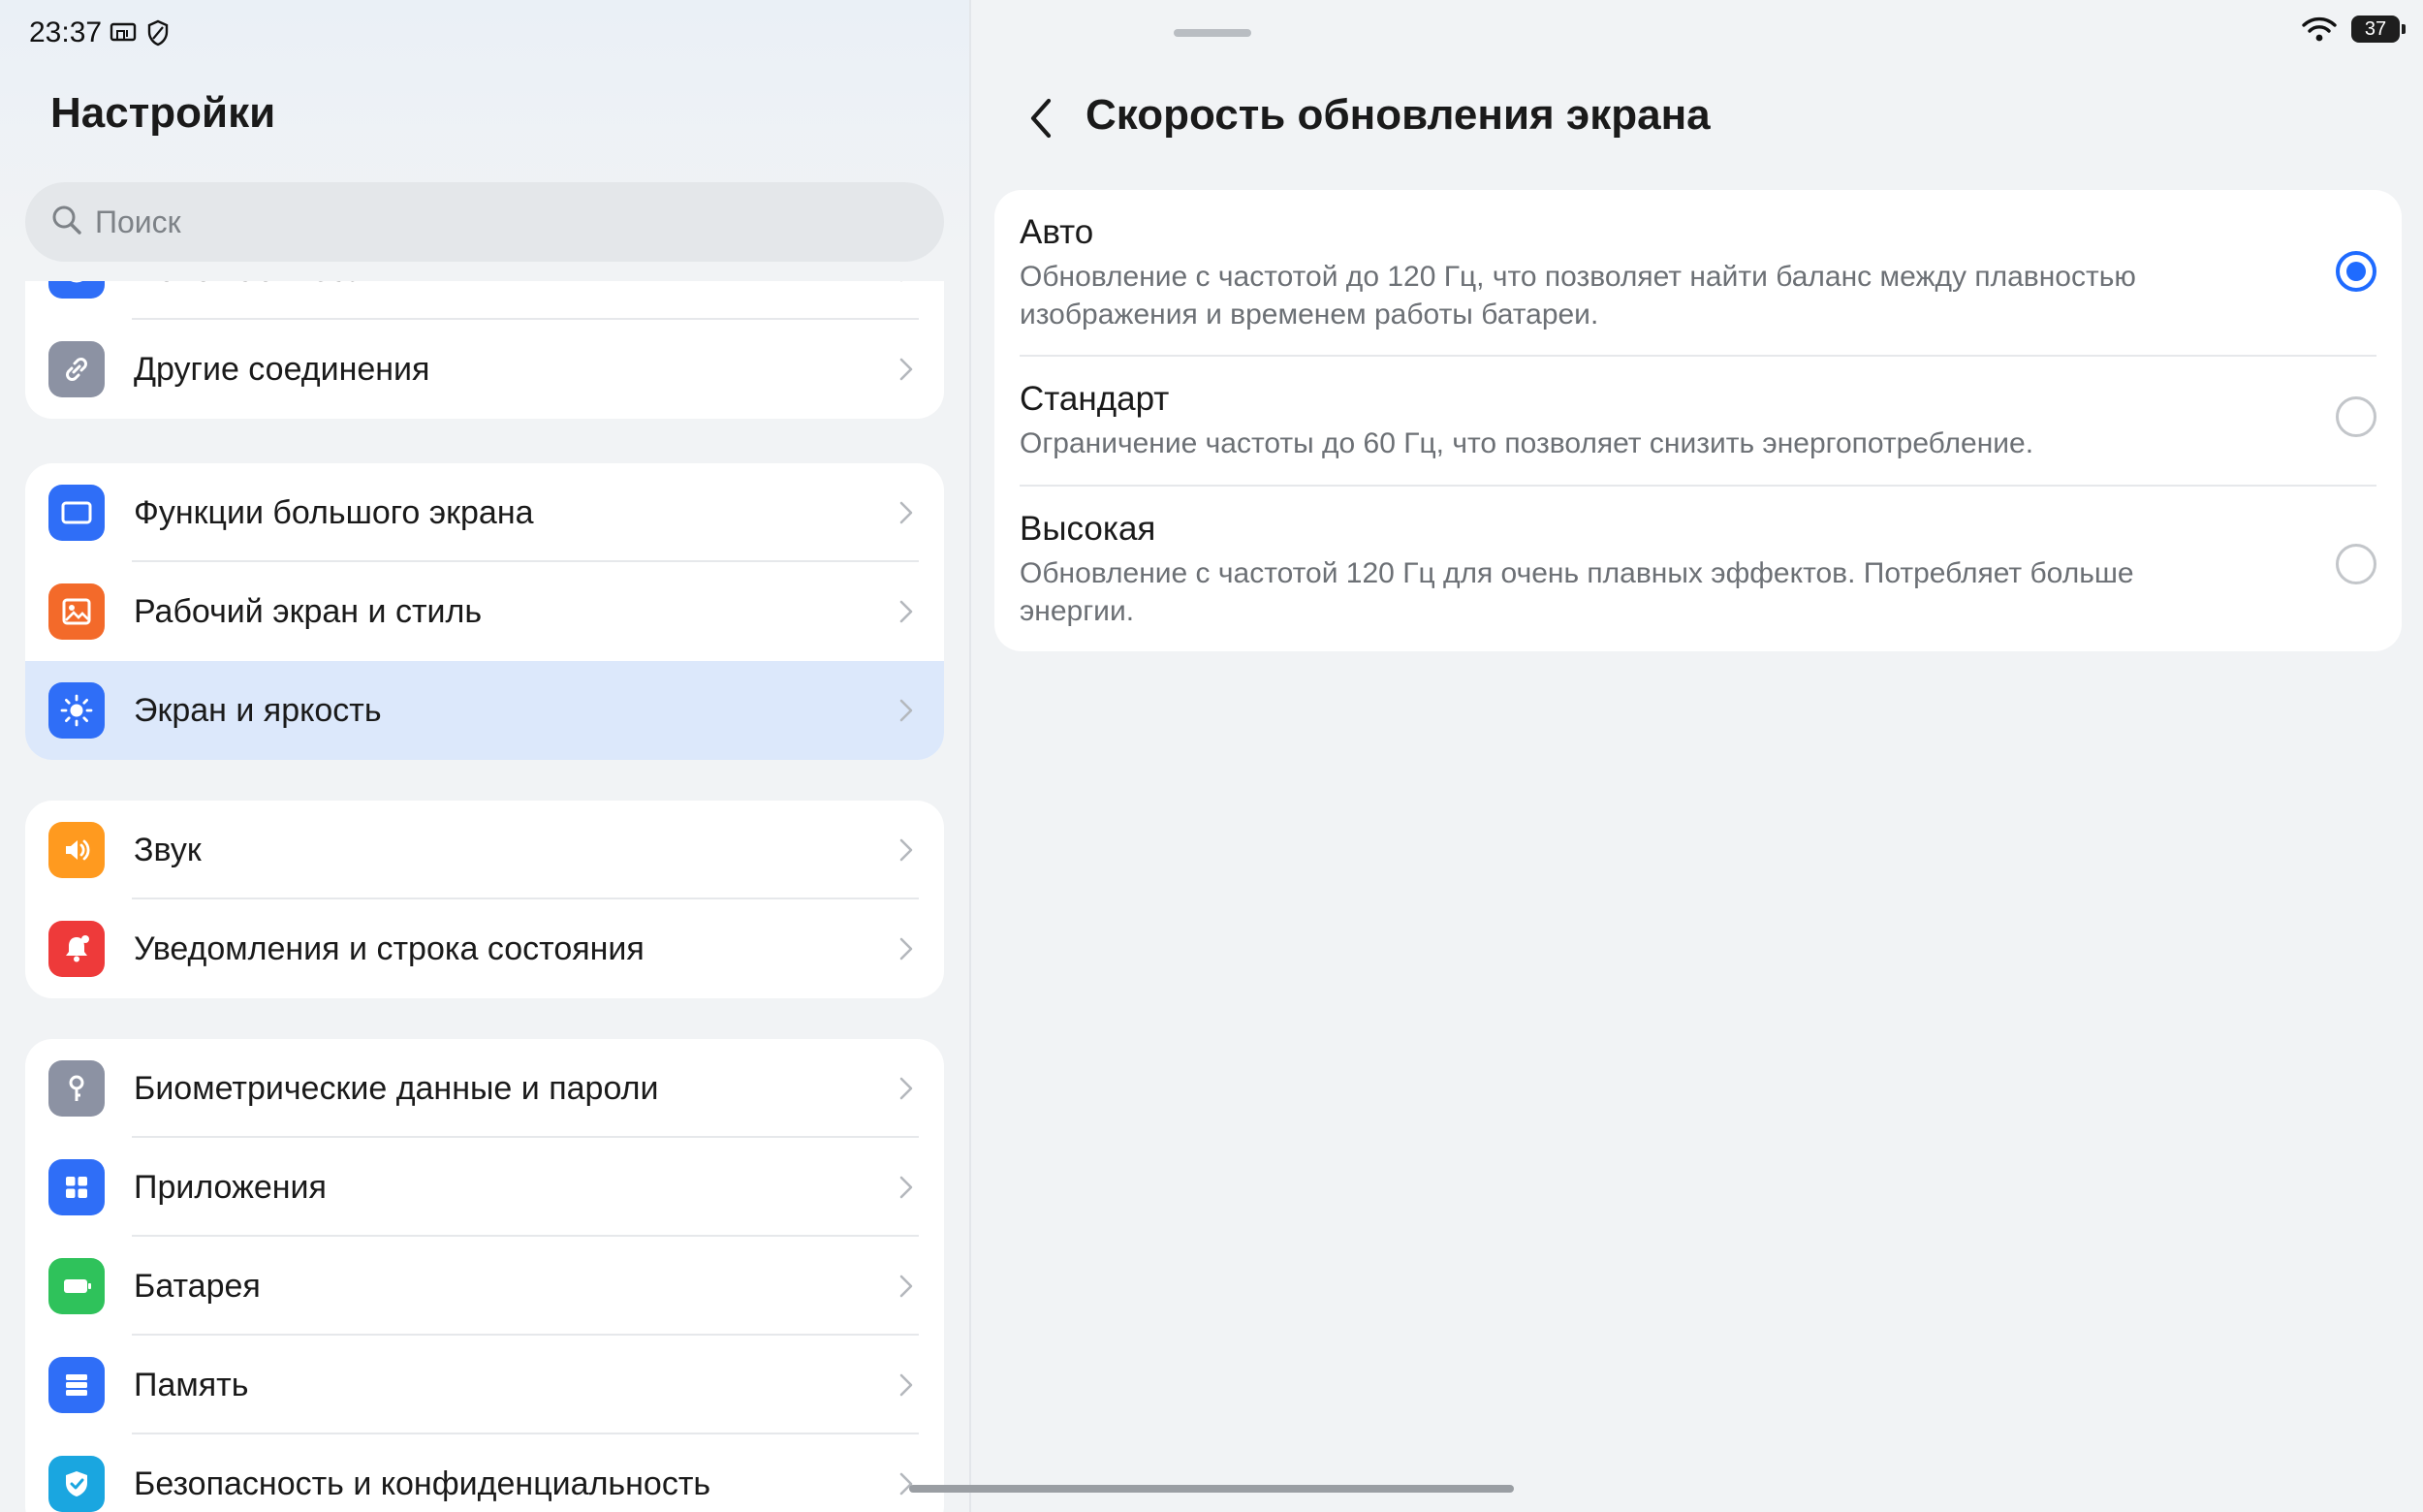  What do you see at coordinates (2356, 564) in the screenshot?
I see `radio-high` at bounding box center [2356, 564].